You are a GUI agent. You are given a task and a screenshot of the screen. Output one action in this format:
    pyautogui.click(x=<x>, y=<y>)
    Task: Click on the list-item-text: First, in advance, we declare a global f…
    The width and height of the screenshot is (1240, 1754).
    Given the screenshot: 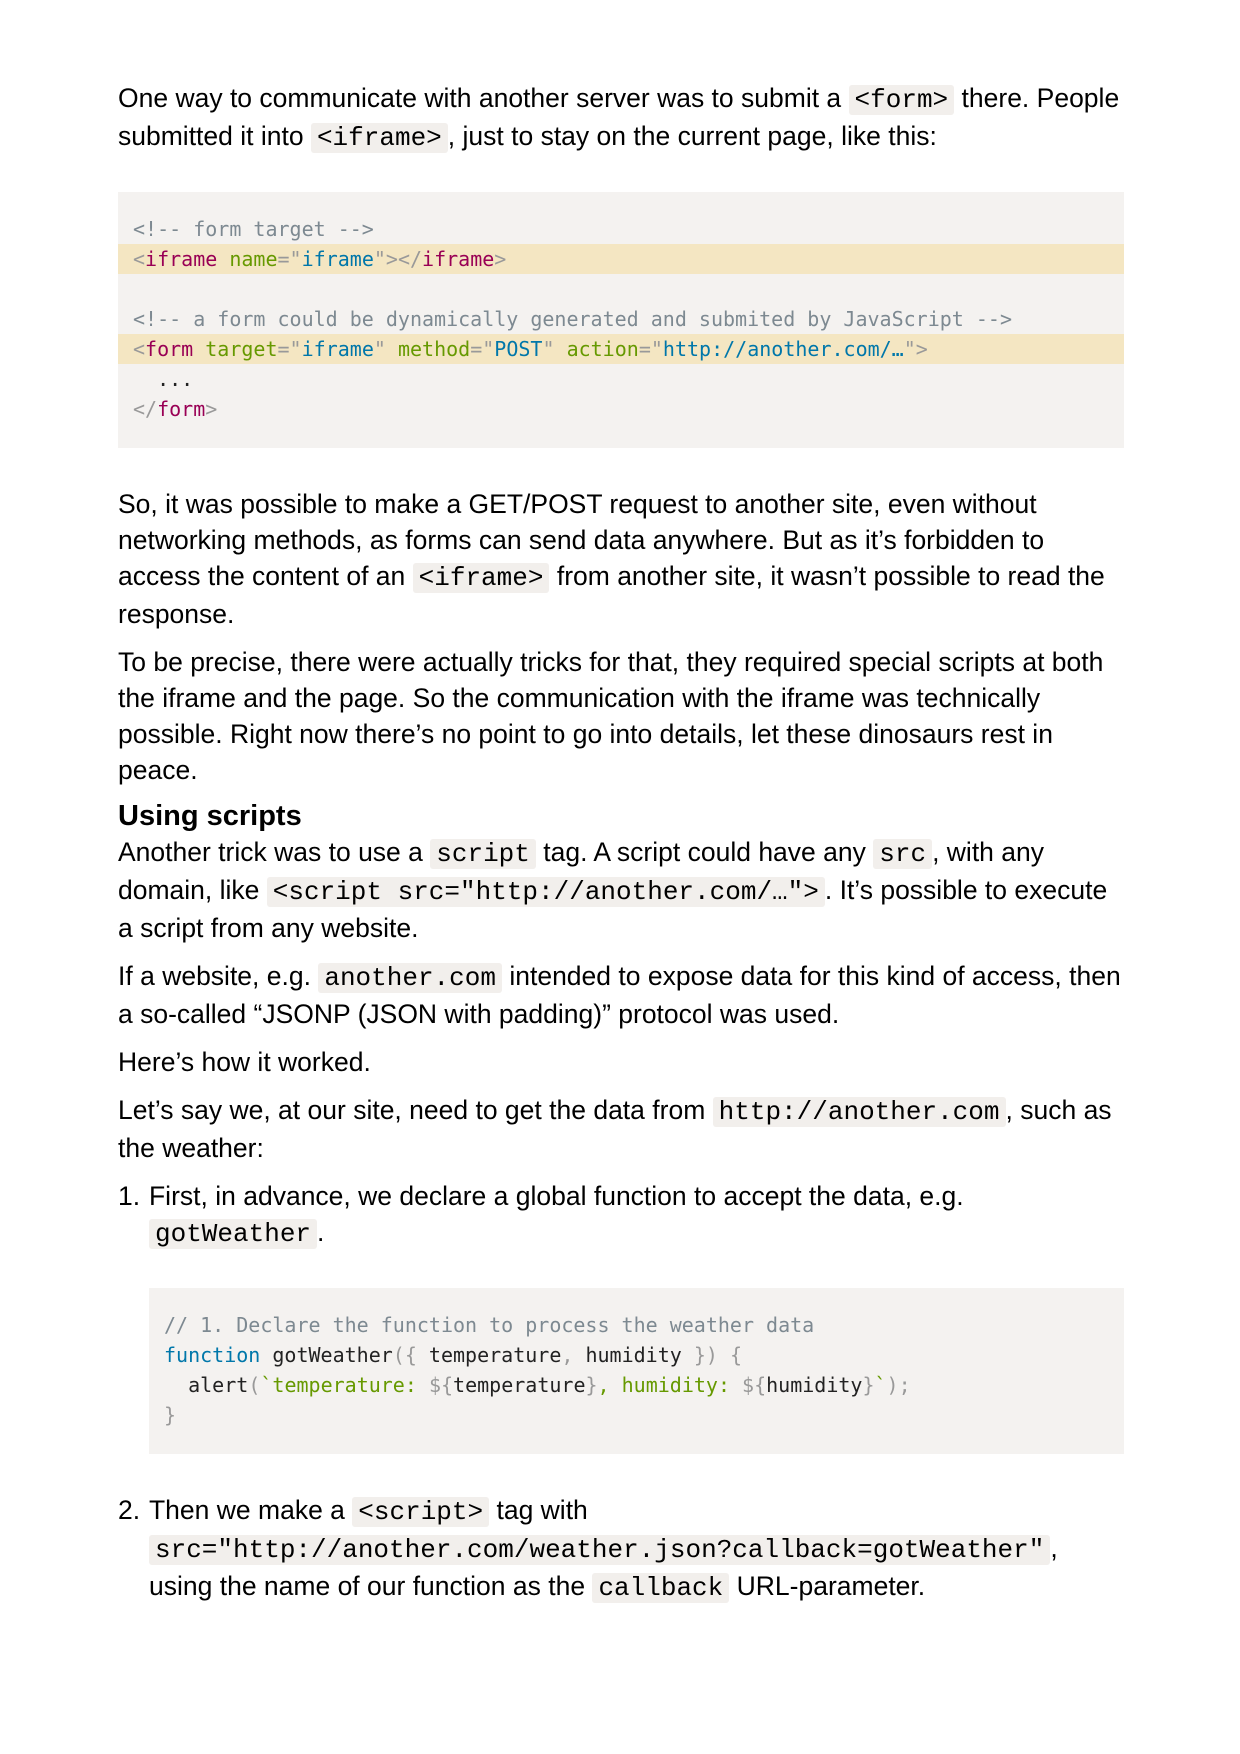 What is the action you would take?
    pyautogui.click(x=636, y=1215)
    